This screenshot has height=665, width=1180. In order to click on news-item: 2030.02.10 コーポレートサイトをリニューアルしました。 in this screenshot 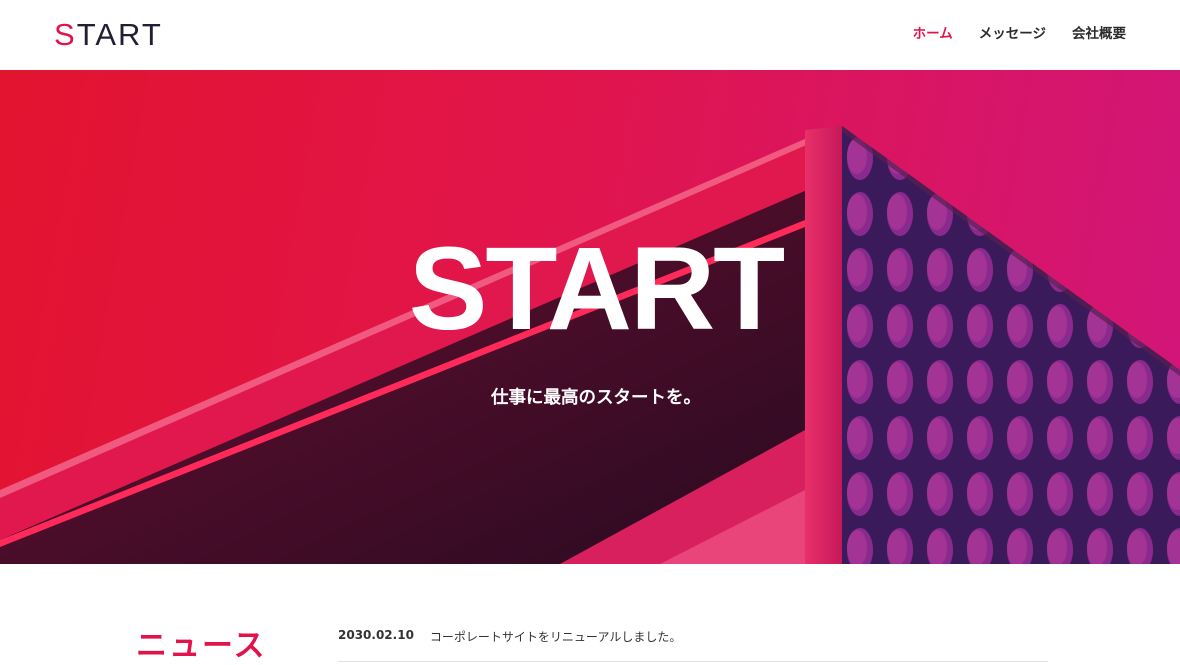, I will do `click(693, 645)`.